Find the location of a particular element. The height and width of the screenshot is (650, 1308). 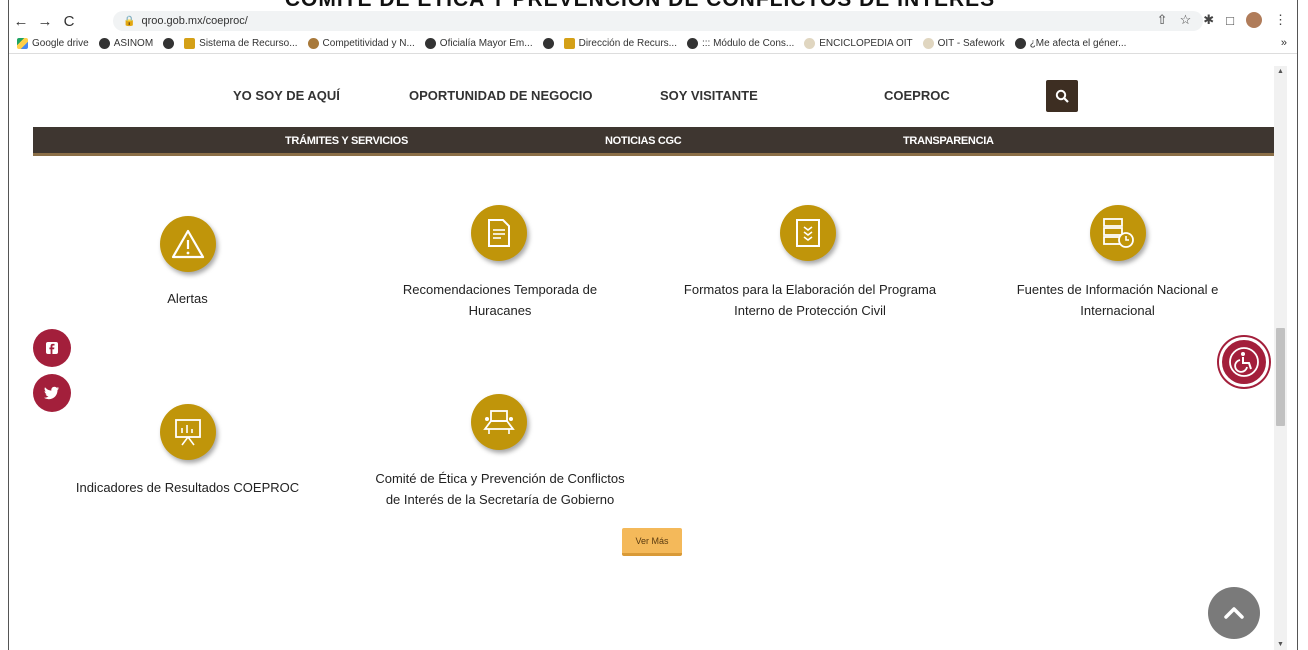

scrollbar-thumb is located at coordinates (1280, 377).